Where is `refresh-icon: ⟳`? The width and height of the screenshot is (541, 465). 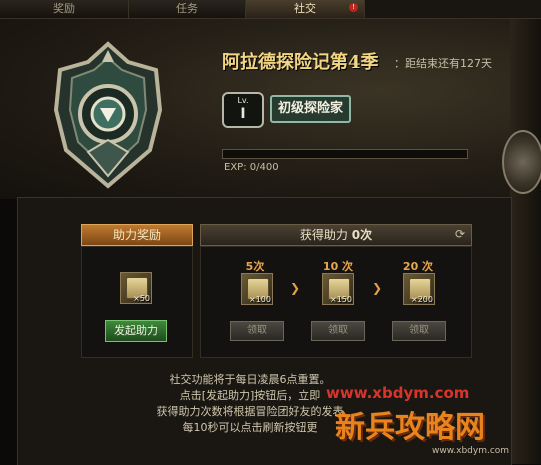
refresh-icon: ⟳ is located at coordinates (460, 234).